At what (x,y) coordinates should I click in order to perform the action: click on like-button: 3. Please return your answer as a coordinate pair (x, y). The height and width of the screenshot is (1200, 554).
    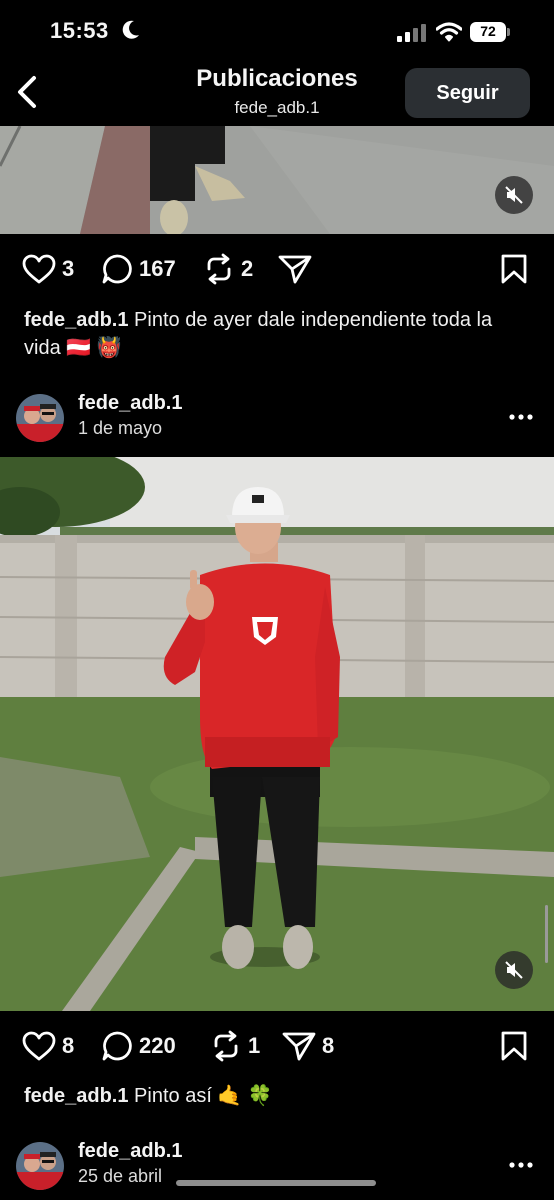
    Looking at the image, I should click on (48, 269).